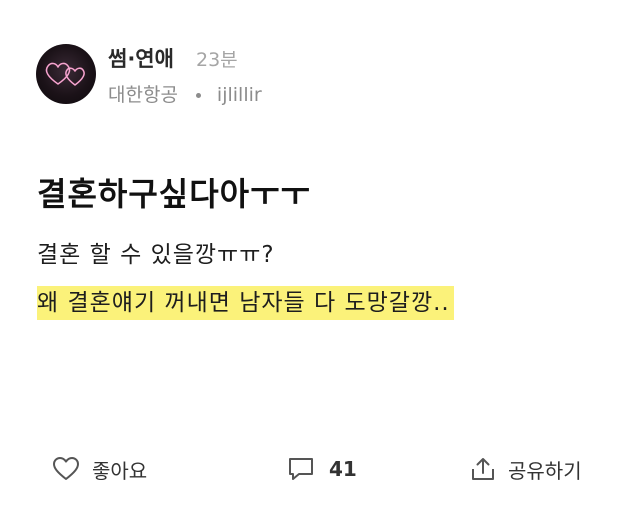  What do you see at coordinates (185, 95) in the screenshot?
I see `post-meta: 대한항공 ijlillir` at bounding box center [185, 95].